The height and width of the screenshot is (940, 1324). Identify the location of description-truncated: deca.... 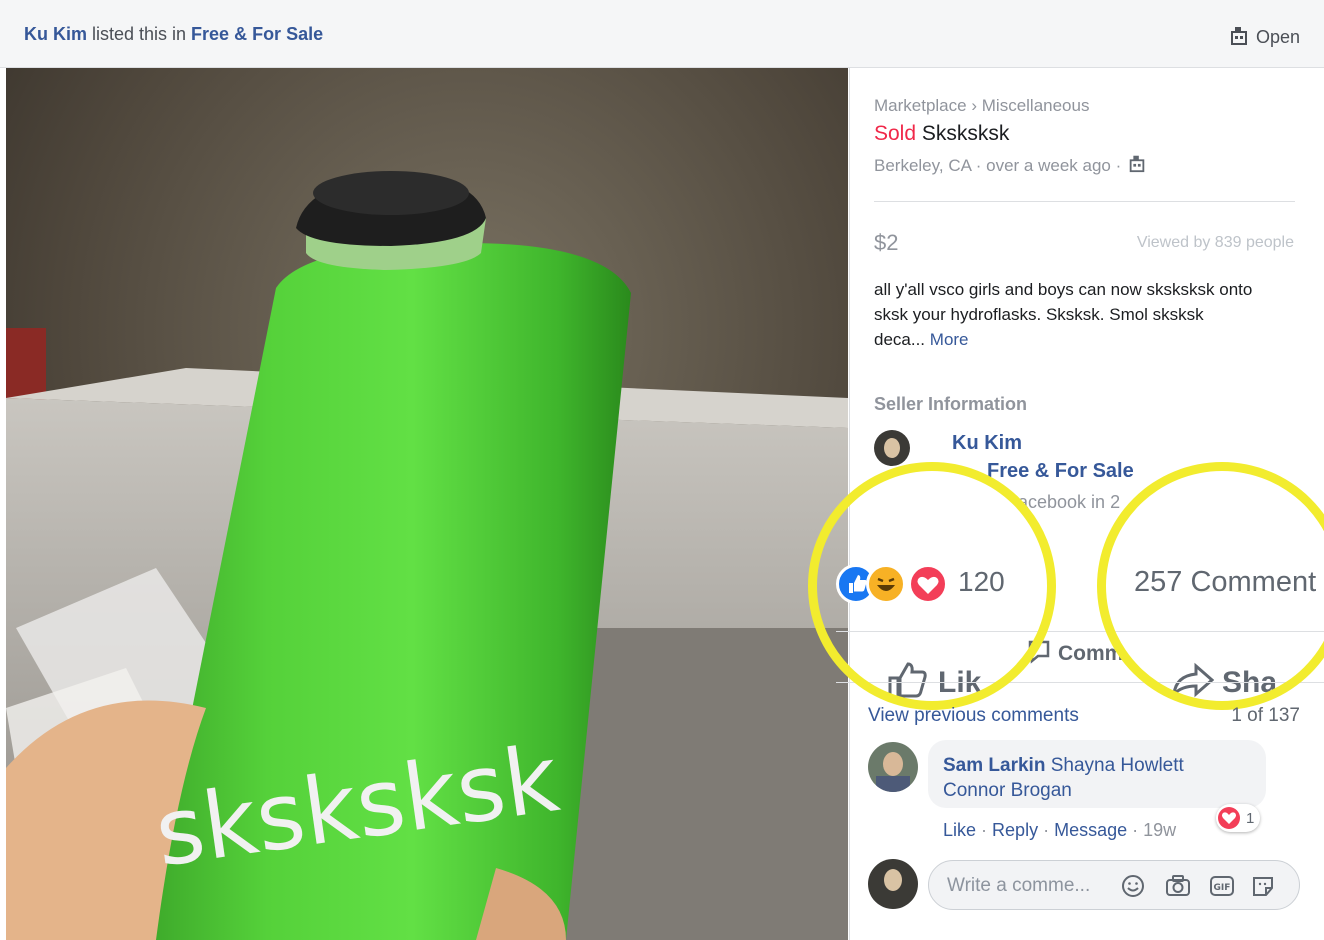
(900, 339).